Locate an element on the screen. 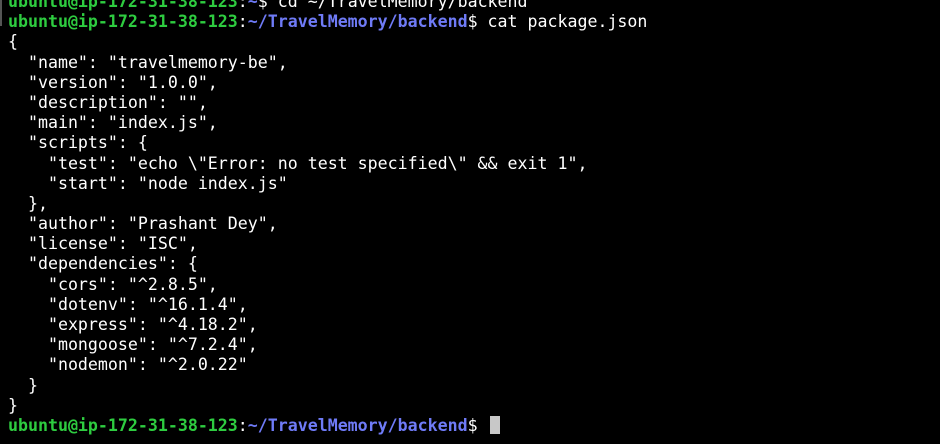 This screenshot has width=940, height=444. output-line: "author": "Prashant Dey", is located at coordinates (143, 224).